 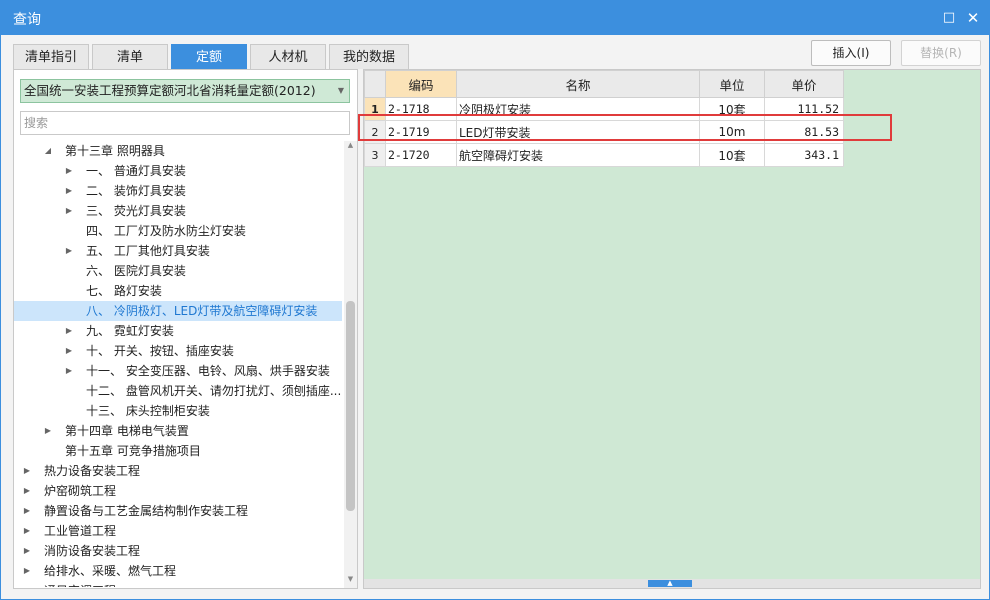 What do you see at coordinates (732, 84) in the screenshot?
I see `column-header-unit: 单位` at bounding box center [732, 84].